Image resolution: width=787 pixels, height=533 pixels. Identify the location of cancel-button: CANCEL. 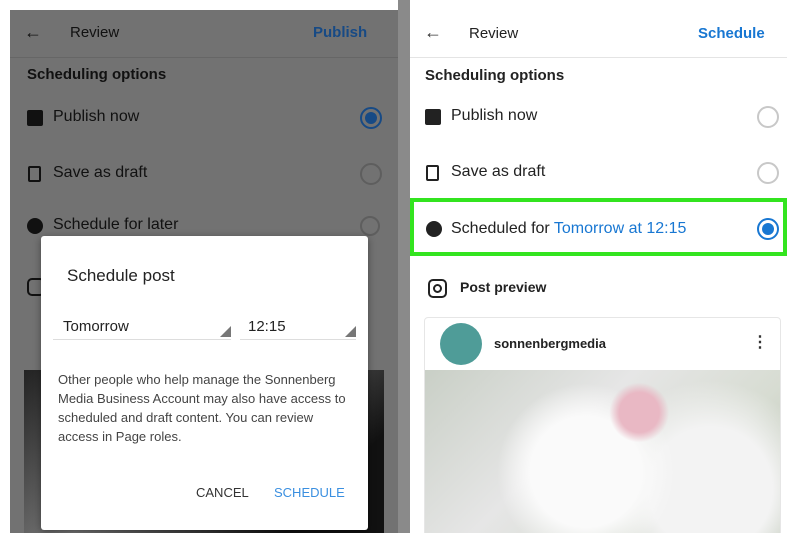
(222, 492).